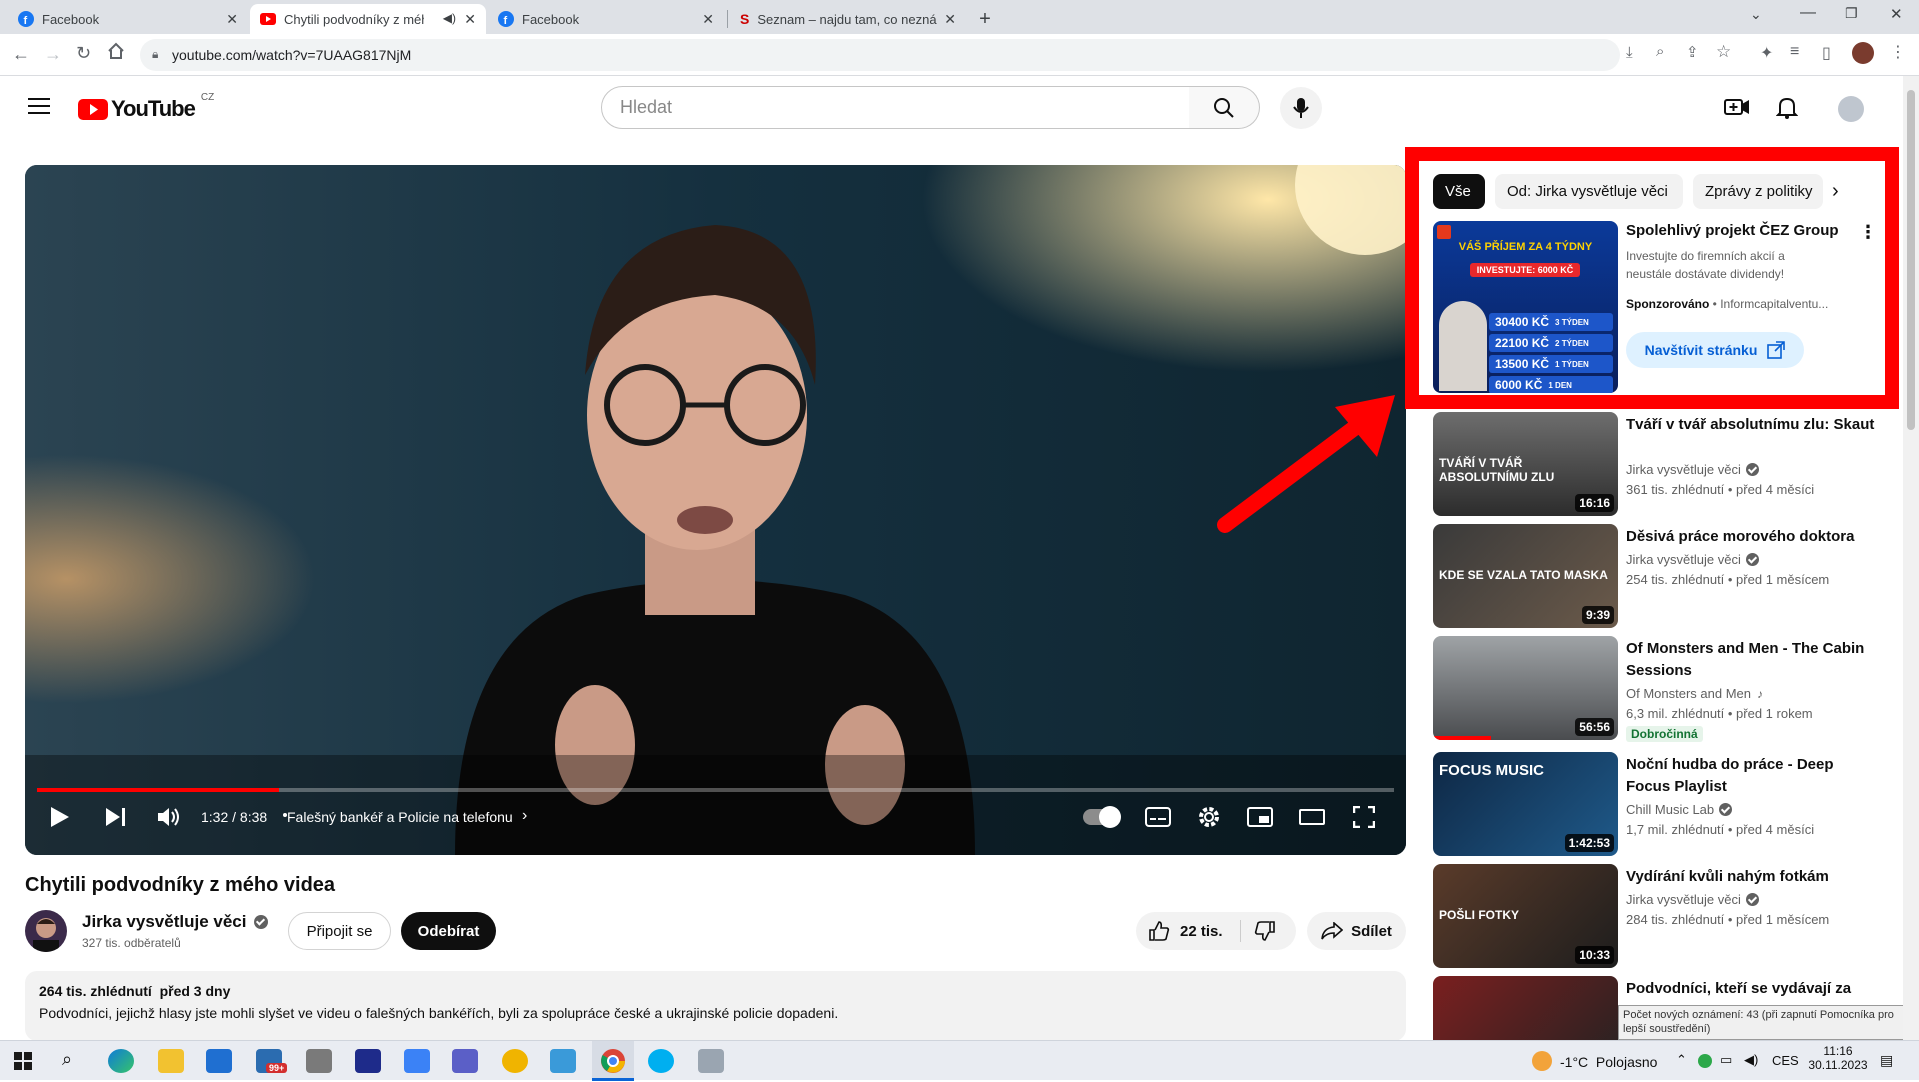 This screenshot has height=1082, width=1919. What do you see at coordinates (164, 922) in the screenshot?
I see `channel-name: Jirka vysvětluje věci` at bounding box center [164, 922].